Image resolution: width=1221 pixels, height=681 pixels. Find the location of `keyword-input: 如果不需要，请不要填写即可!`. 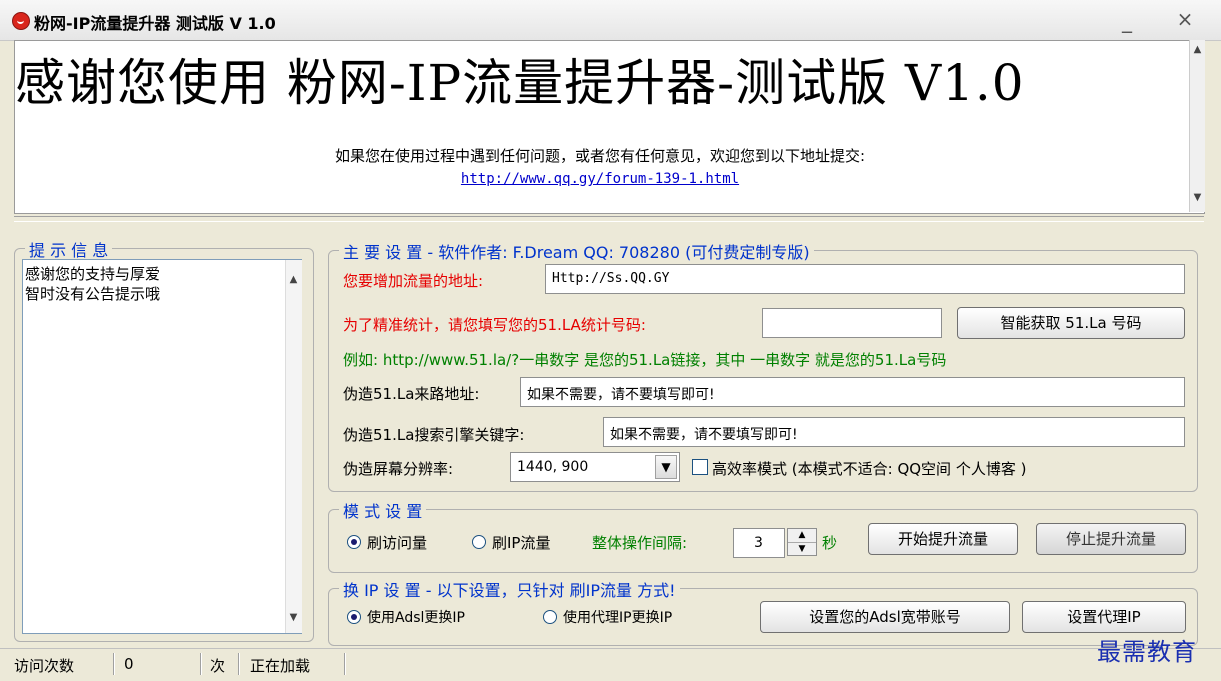

keyword-input: 如果不需要，请不要填写即可! is located at coordinates (894, 432).